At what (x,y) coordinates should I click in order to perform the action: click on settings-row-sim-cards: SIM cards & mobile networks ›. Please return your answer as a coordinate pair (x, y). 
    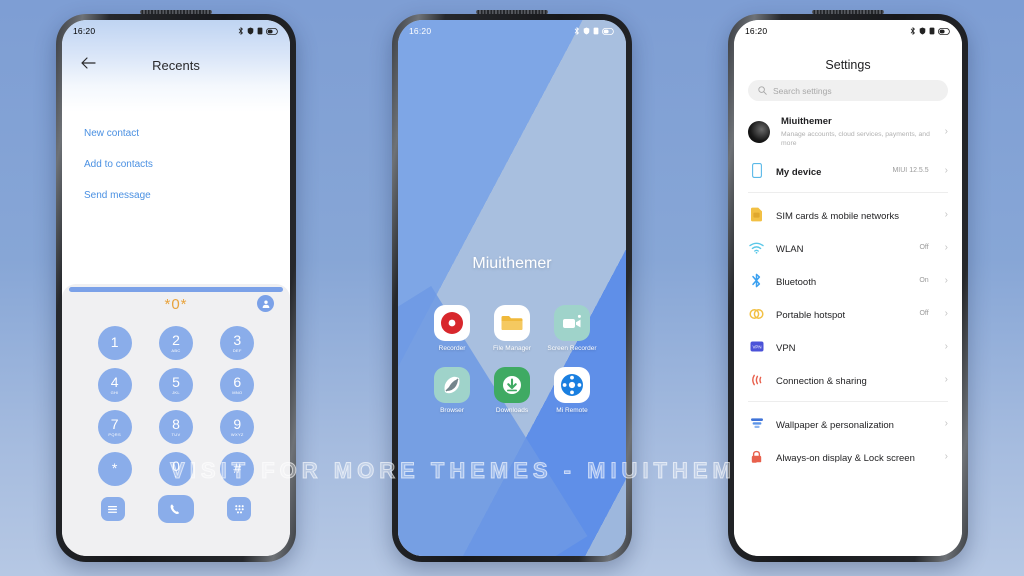
    Looking at the image, I should click on (848, 214).